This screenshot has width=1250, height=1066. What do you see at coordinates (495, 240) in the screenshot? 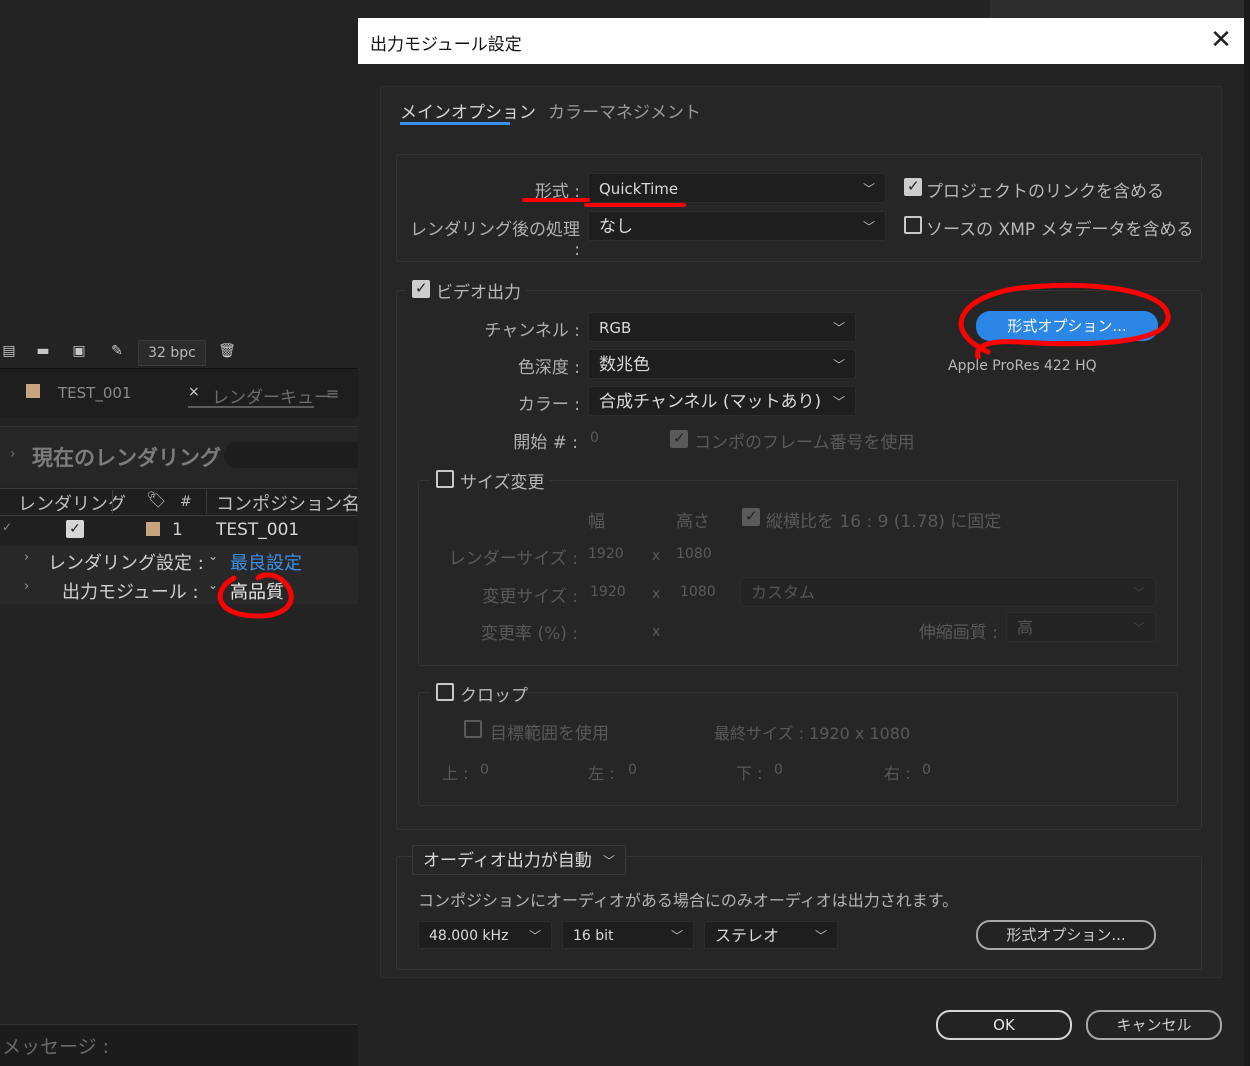
I see `post-render-label: レンダリング後の処理 :` at bounding box center [495, 240].